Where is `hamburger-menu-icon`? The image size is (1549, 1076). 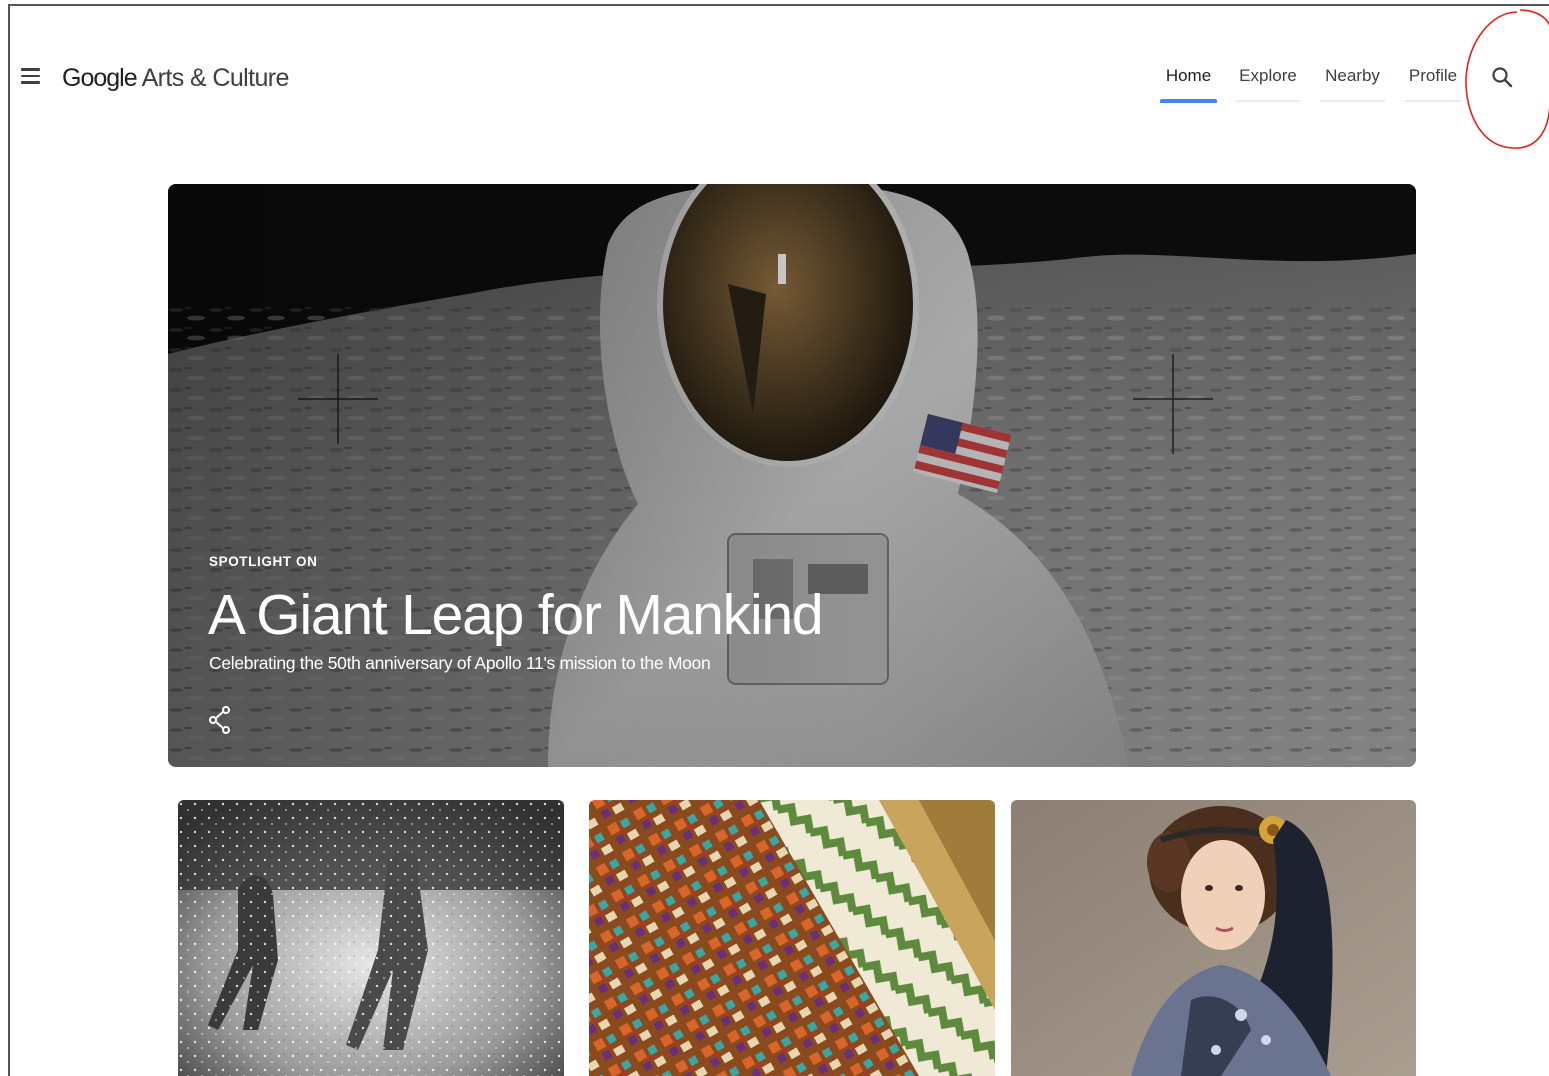 hamburger-menu-icon is located at coordinates (31, 79).